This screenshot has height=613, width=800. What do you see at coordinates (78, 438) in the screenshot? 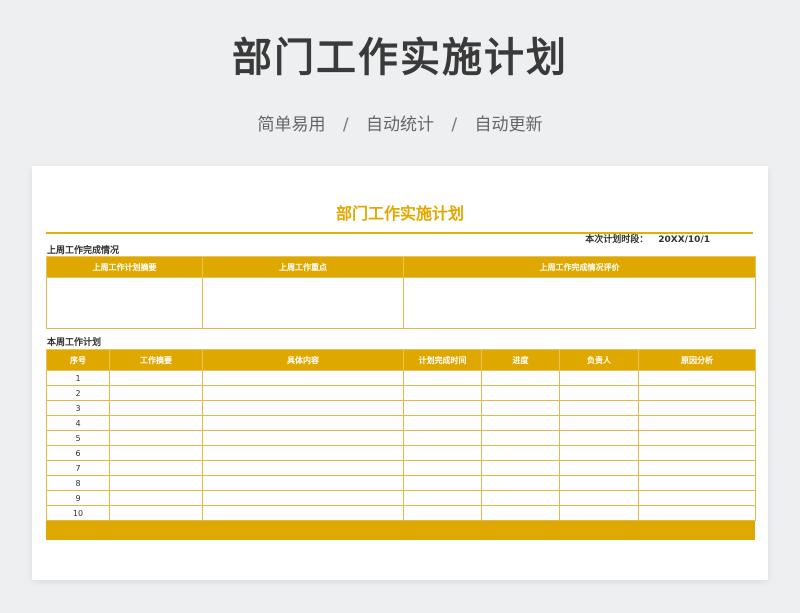
I see `row-number-cell: 5` at bounding box center [78, 438].